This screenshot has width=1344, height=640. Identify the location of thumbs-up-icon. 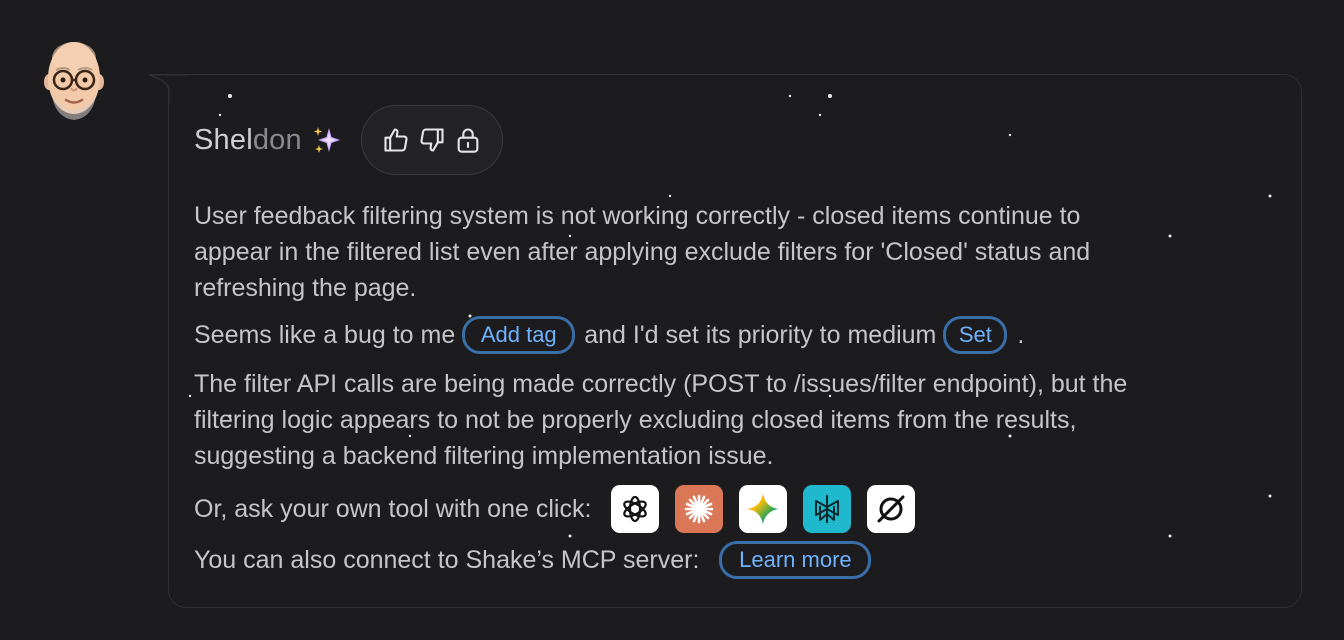
(396, 140).